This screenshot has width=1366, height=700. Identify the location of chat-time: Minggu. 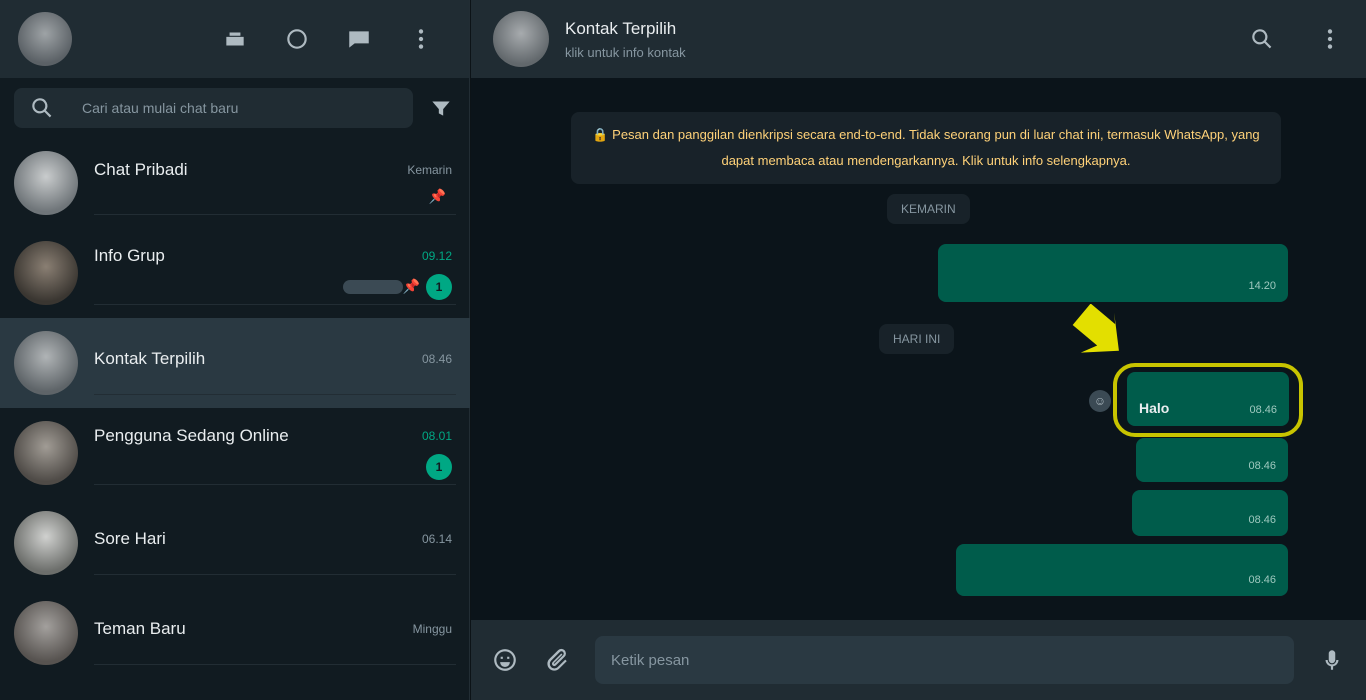
(432, 628).